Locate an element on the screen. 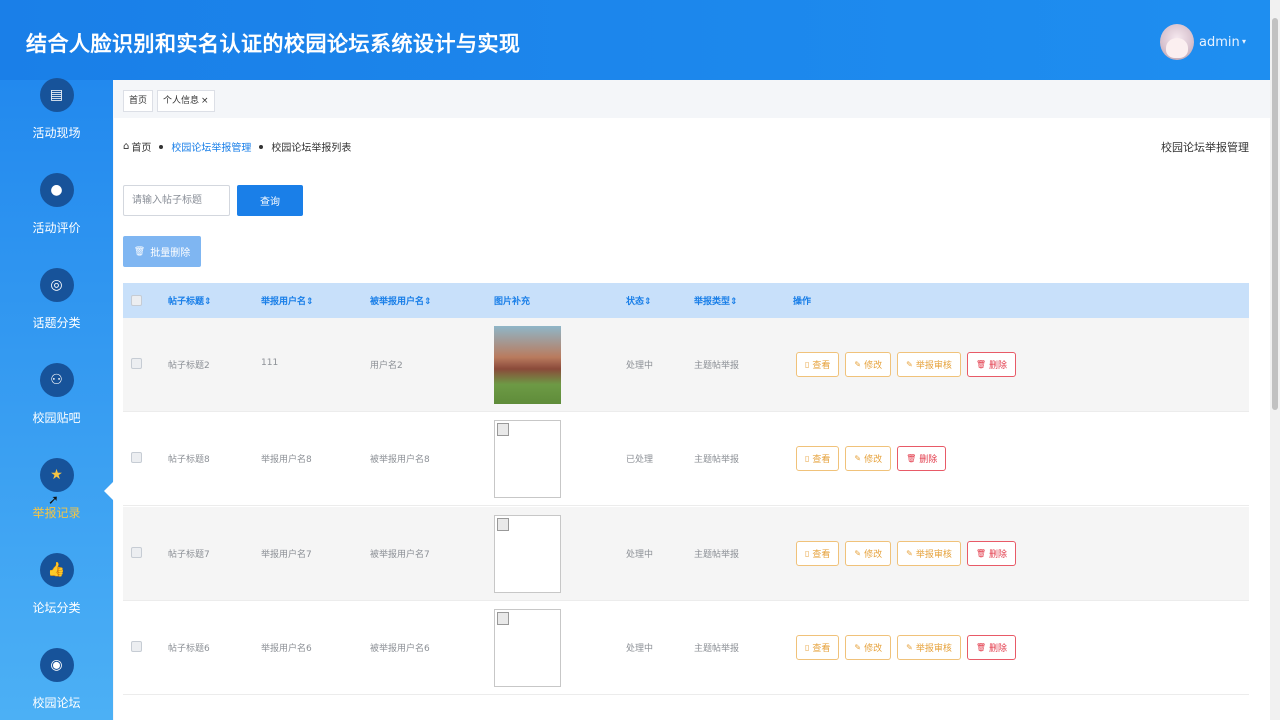 The width and height of the screenshot is (1280, 720). cell-reporter: 111 is located at coordinates (270, 363).